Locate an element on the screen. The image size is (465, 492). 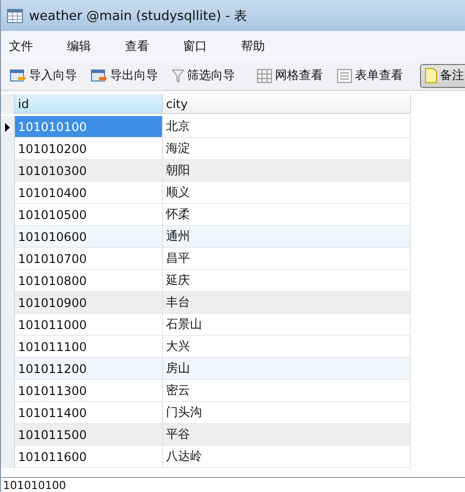
table-icon is located at coordinates (15, 15).